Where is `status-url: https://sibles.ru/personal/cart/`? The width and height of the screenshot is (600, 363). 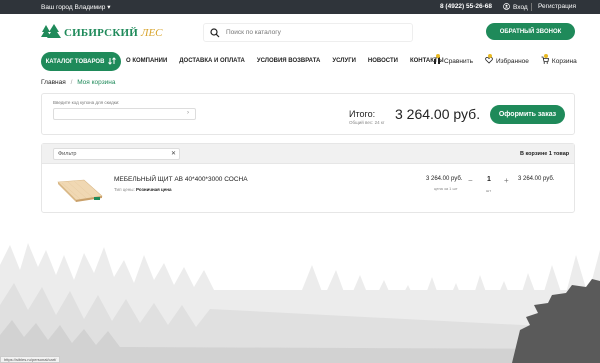
status-url: https://sibles.ru/personal/cart/ is located at coordinates (30, 359).